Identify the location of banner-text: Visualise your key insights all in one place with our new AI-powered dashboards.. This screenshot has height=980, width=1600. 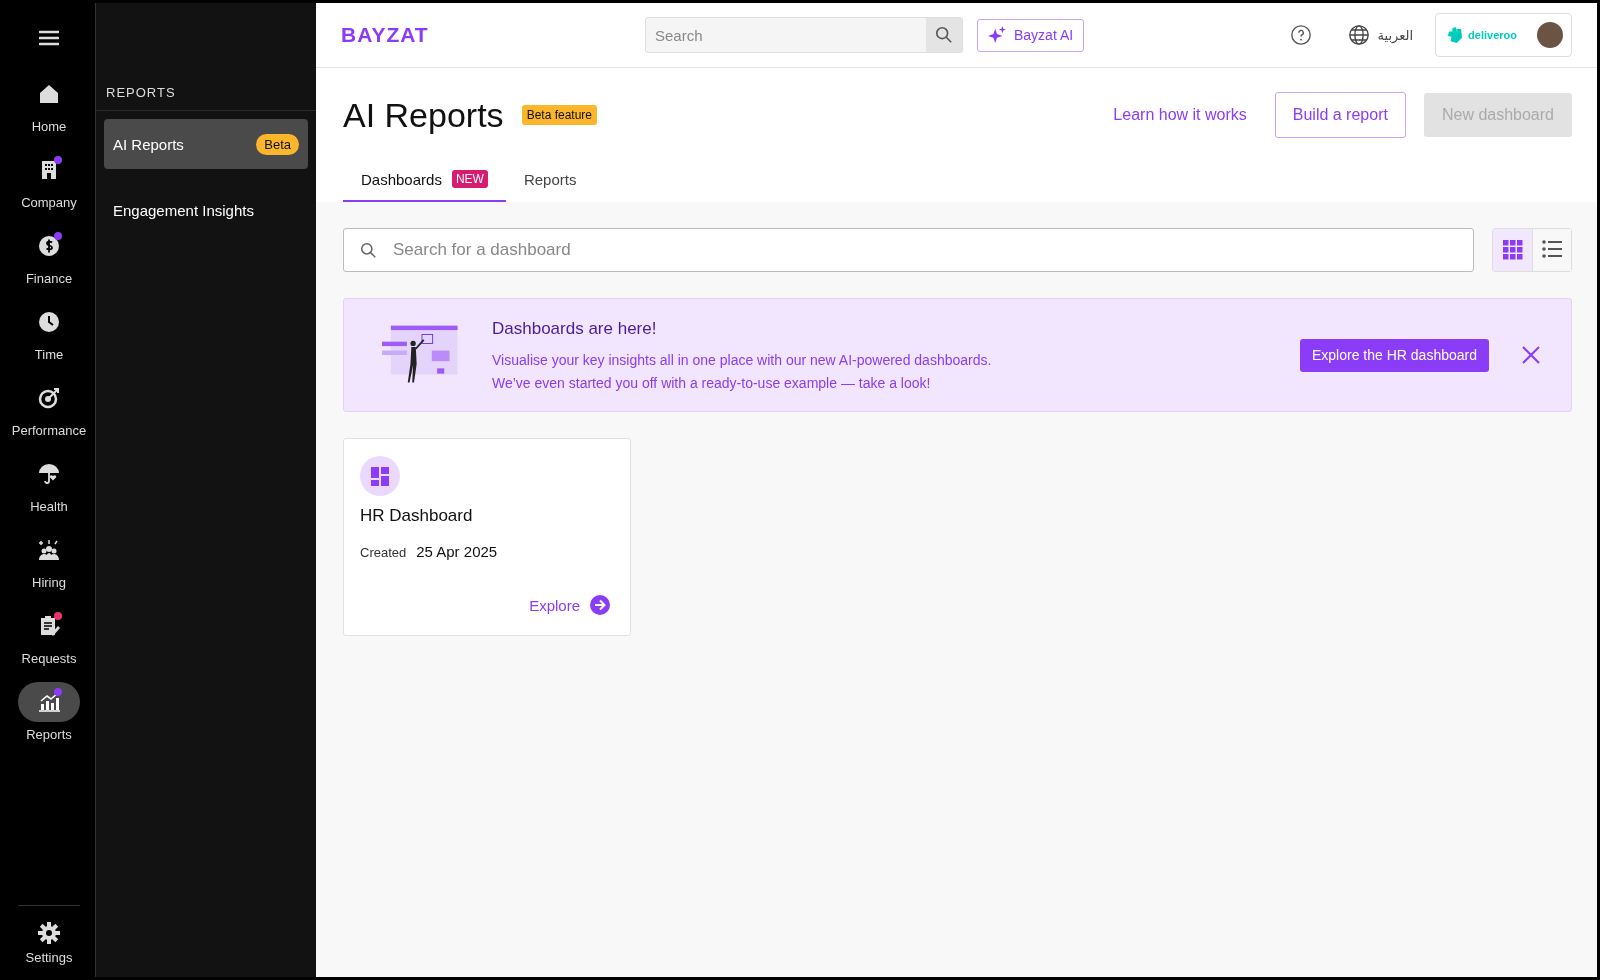
(742, 360).